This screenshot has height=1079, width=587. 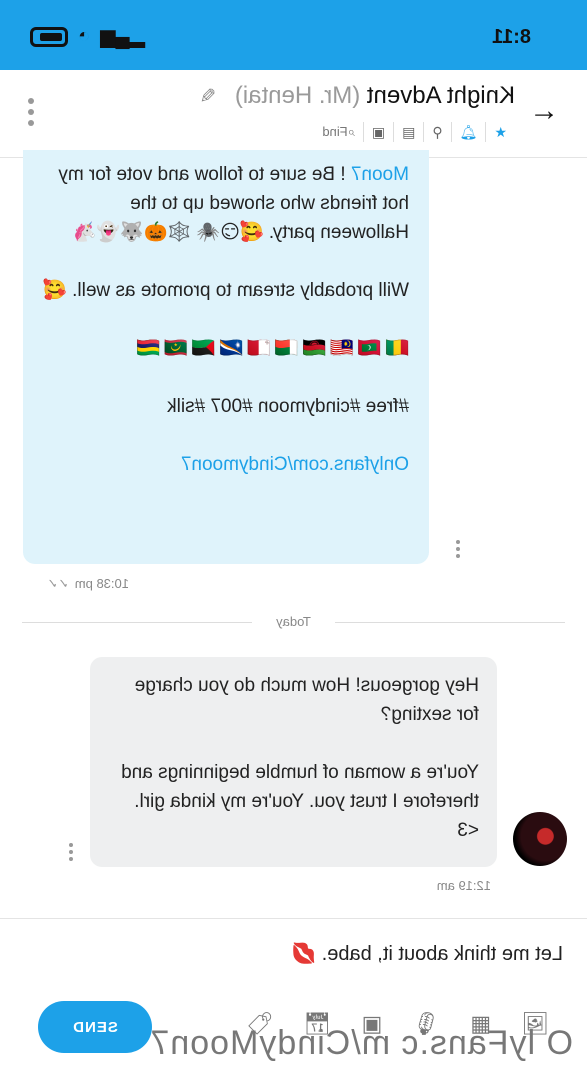 I want to click on status-icons: ▂▄▆ ◔, so click(x=87, y=36).